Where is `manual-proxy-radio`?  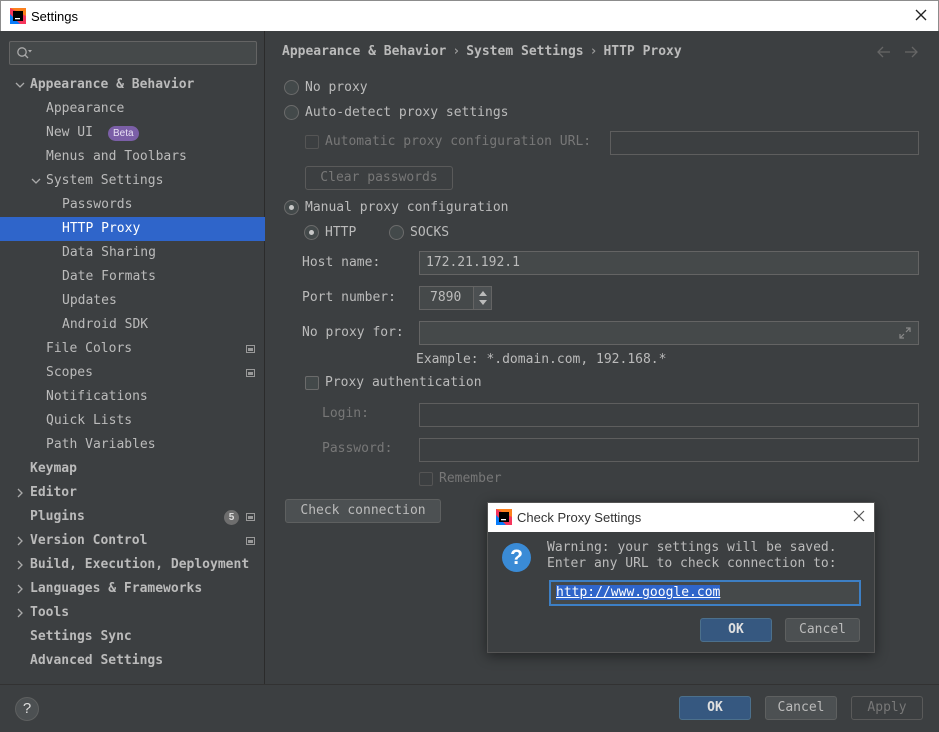 manual-proxy-radio is located at coordinates (291, 207).